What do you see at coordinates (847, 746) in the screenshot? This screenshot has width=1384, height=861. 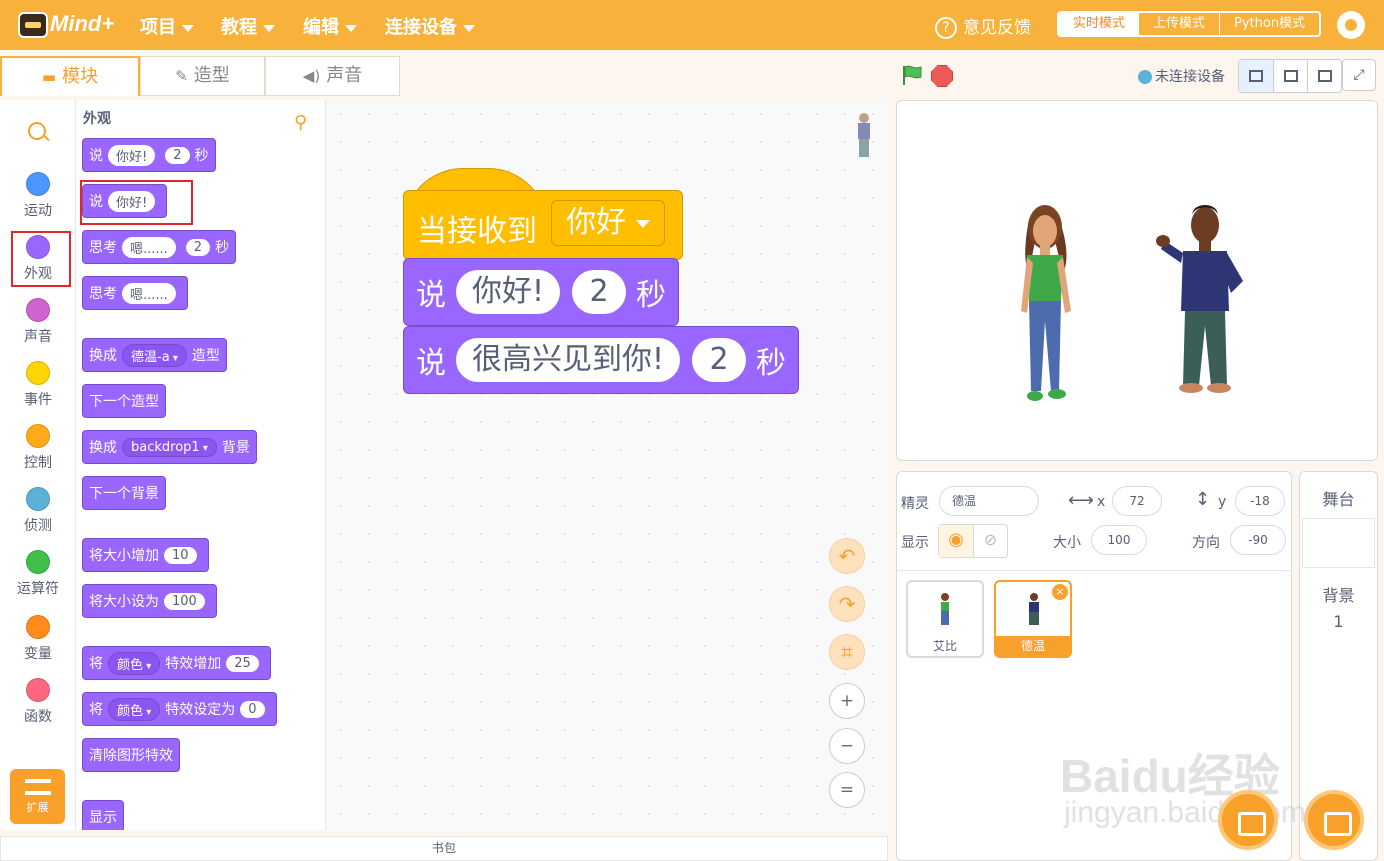 I see `zoom-out-icon: −` at bounding box center [847, 746].